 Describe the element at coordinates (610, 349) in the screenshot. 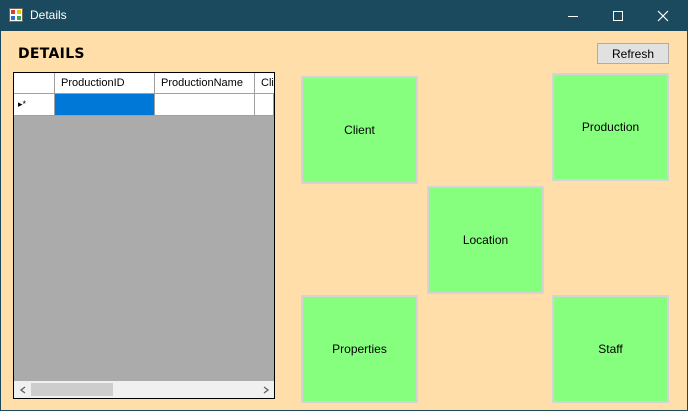

I see `staff-button: Staff` at that location.